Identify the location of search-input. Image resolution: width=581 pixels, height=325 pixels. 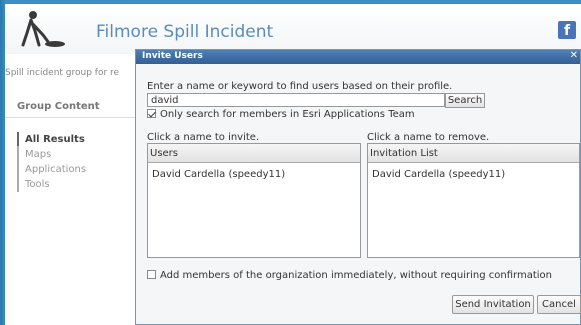
(296, 100).